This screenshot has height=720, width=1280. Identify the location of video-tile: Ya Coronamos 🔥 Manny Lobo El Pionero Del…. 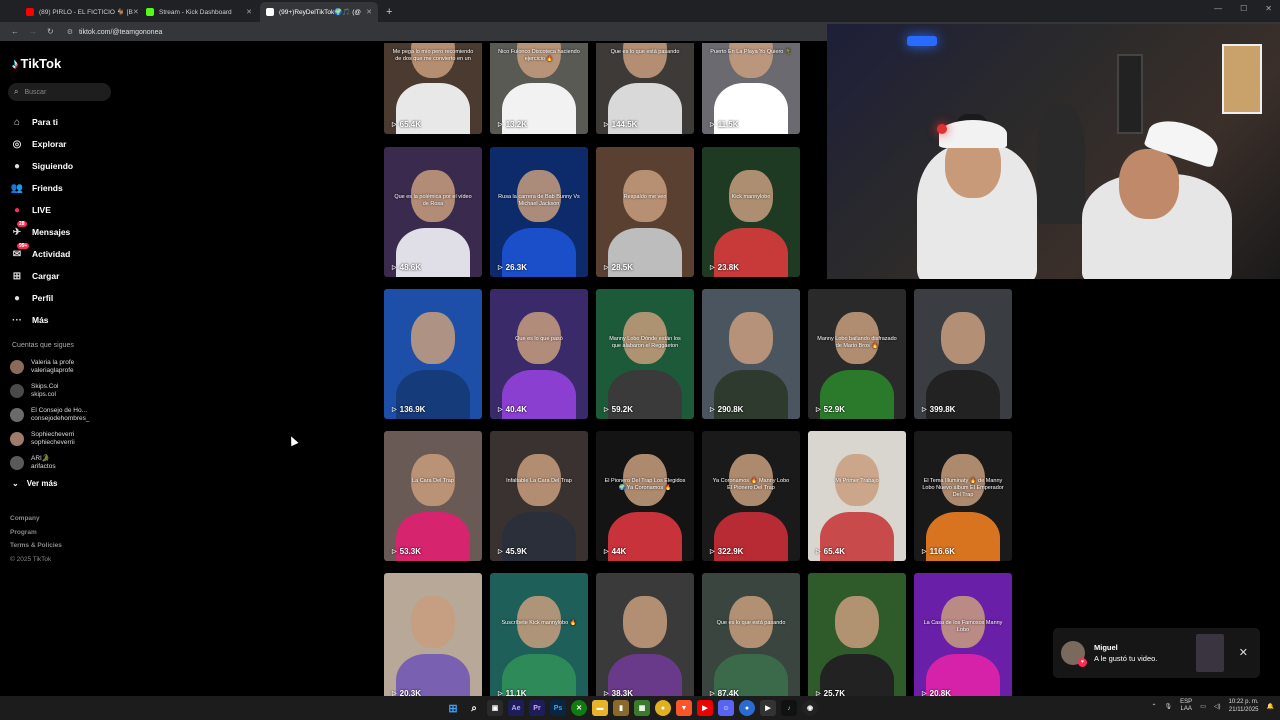
(751, 496).